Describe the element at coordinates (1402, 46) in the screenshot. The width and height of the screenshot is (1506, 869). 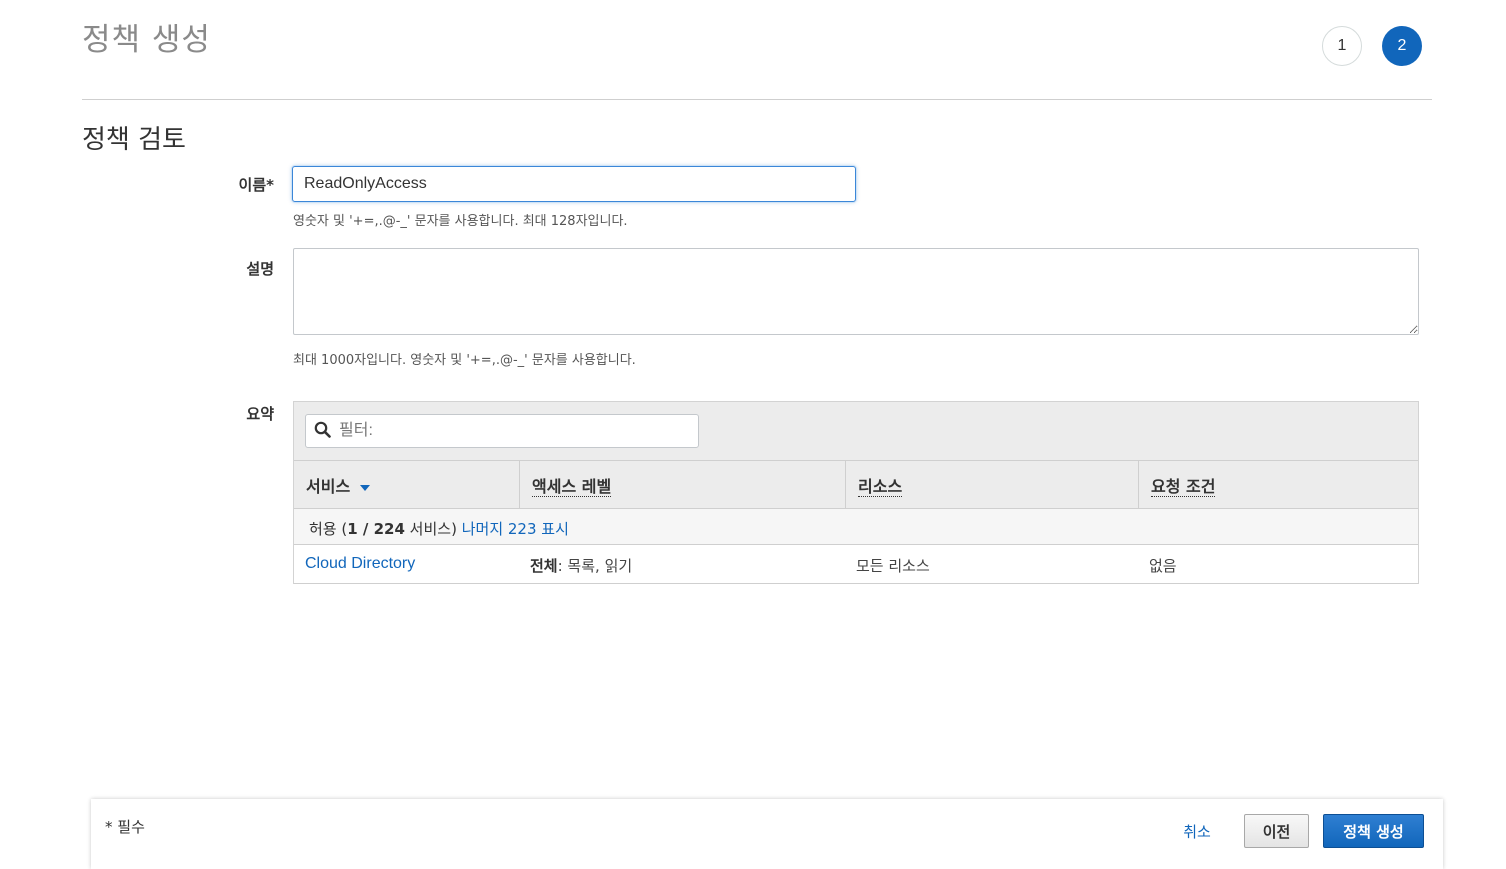
I see `step-2-indicator: 2` at that location.